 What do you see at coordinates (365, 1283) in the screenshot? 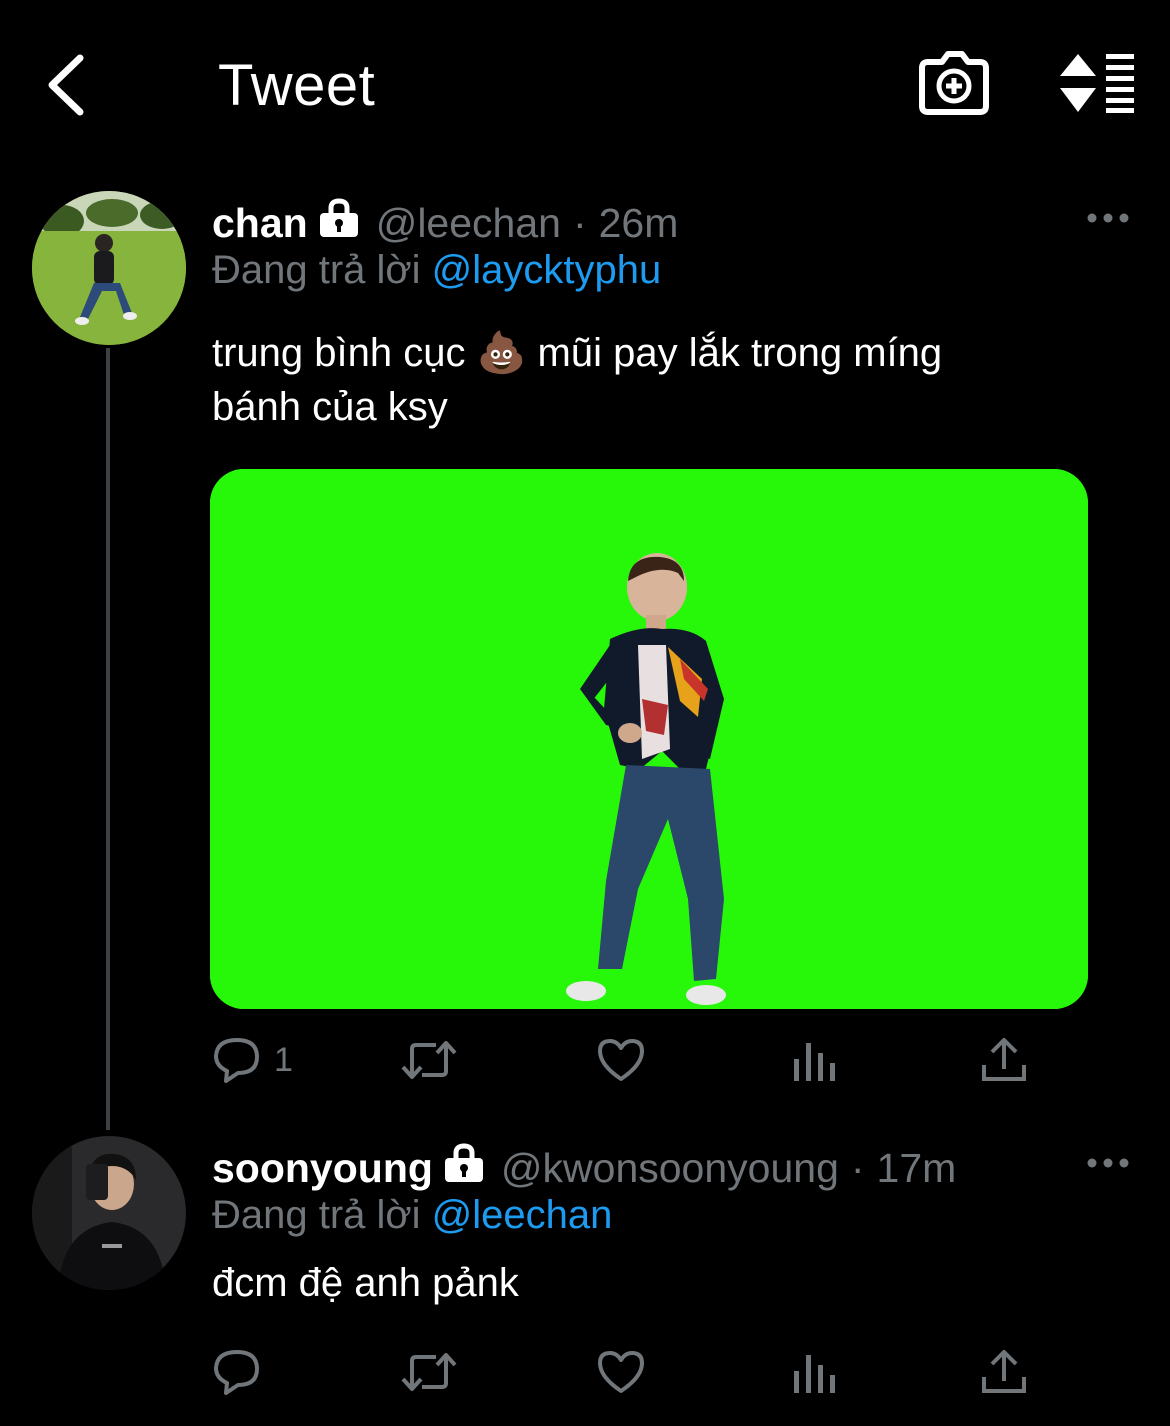
I see `tweet-text-line: đcm đệ anh pảnk` at bounding box center [365, 1283].